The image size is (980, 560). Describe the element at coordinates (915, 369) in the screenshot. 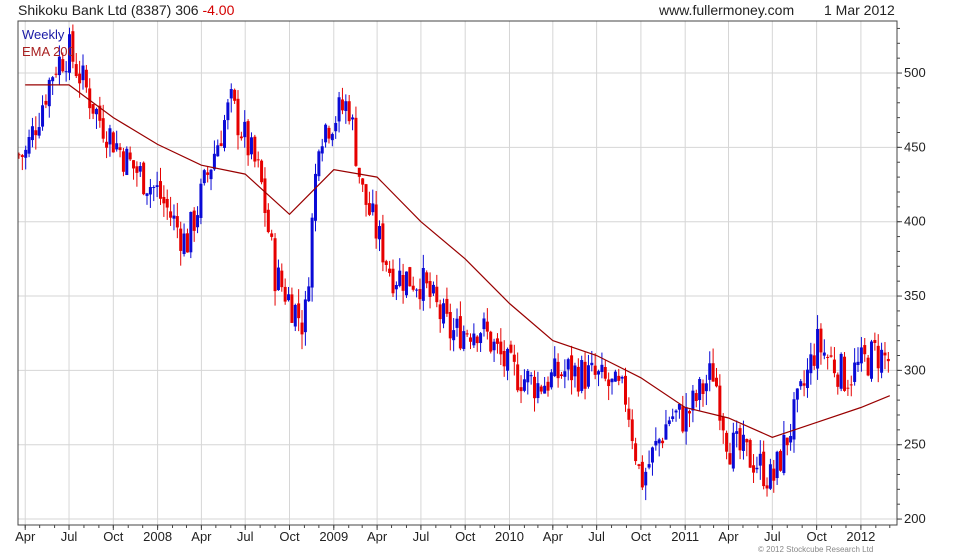

I see `y-tick-label: 300` at that location.